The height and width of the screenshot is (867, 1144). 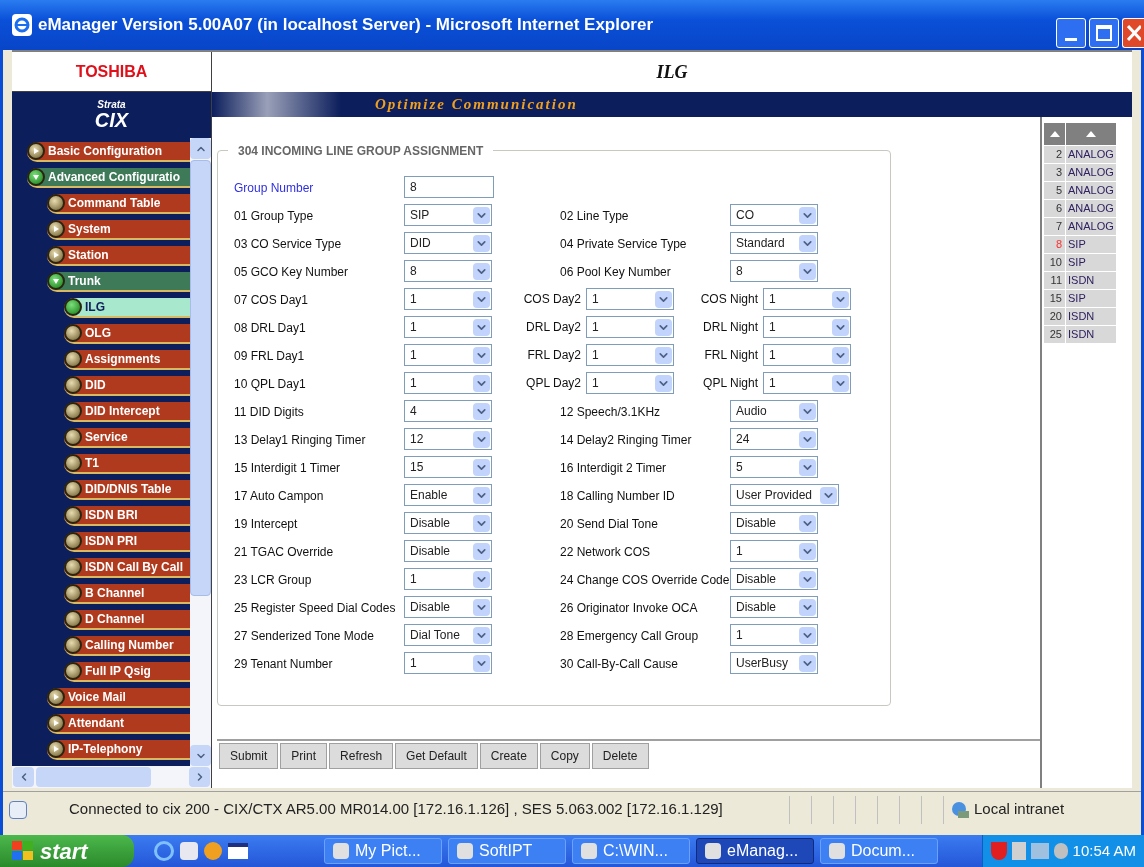 I want to click on dropdown: Dial Tone, so click(x=448, y=635).